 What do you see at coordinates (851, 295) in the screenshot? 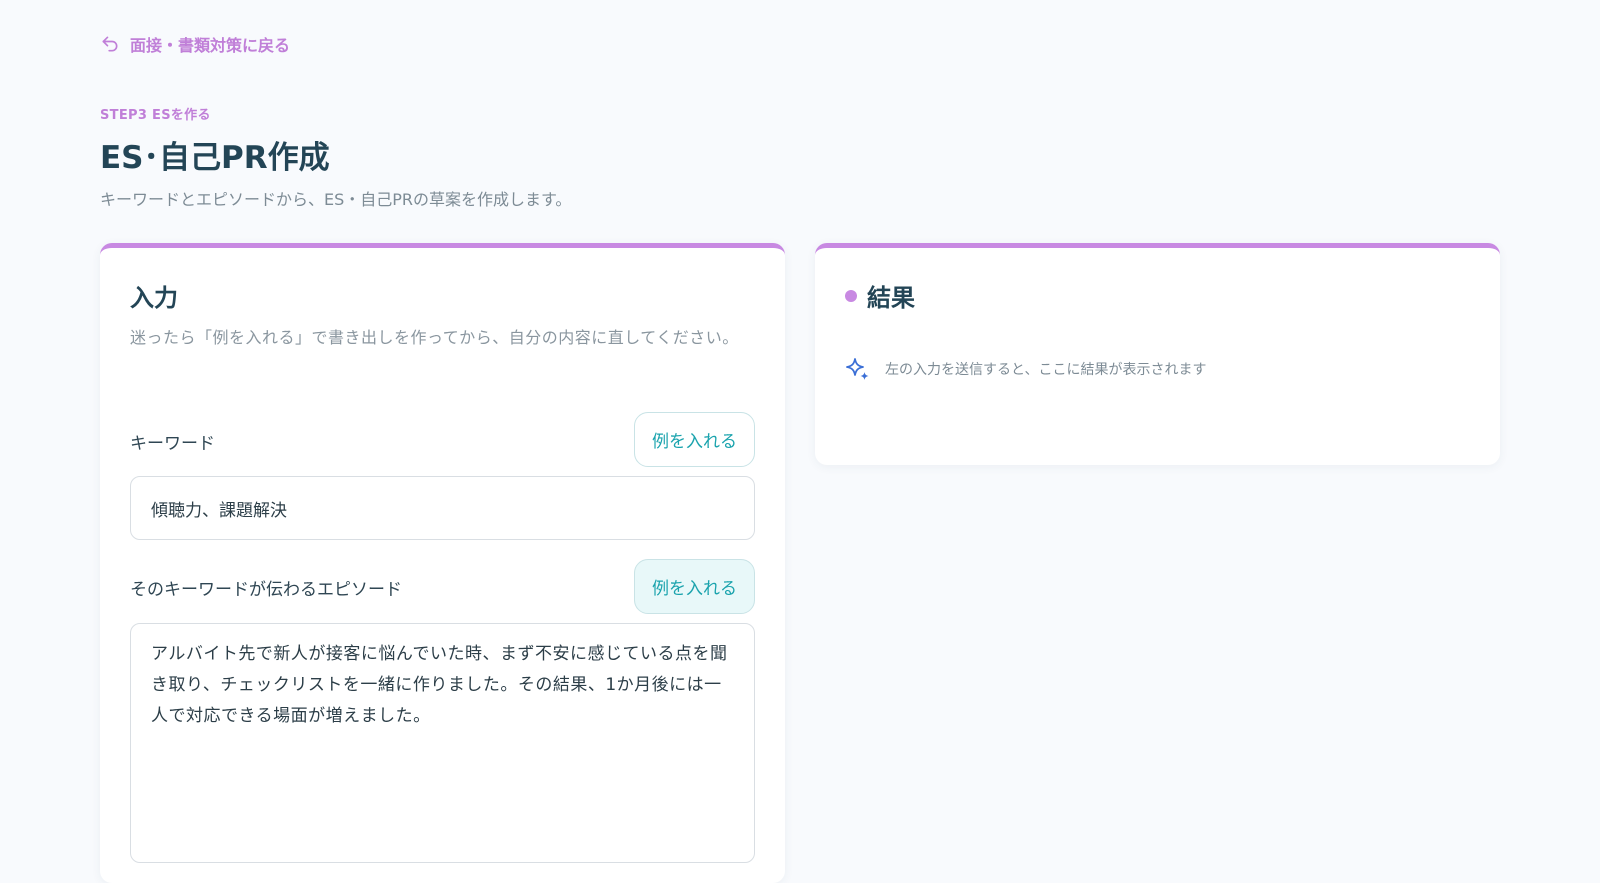
I see `result-status-dot` at bounding box center [851, 295].